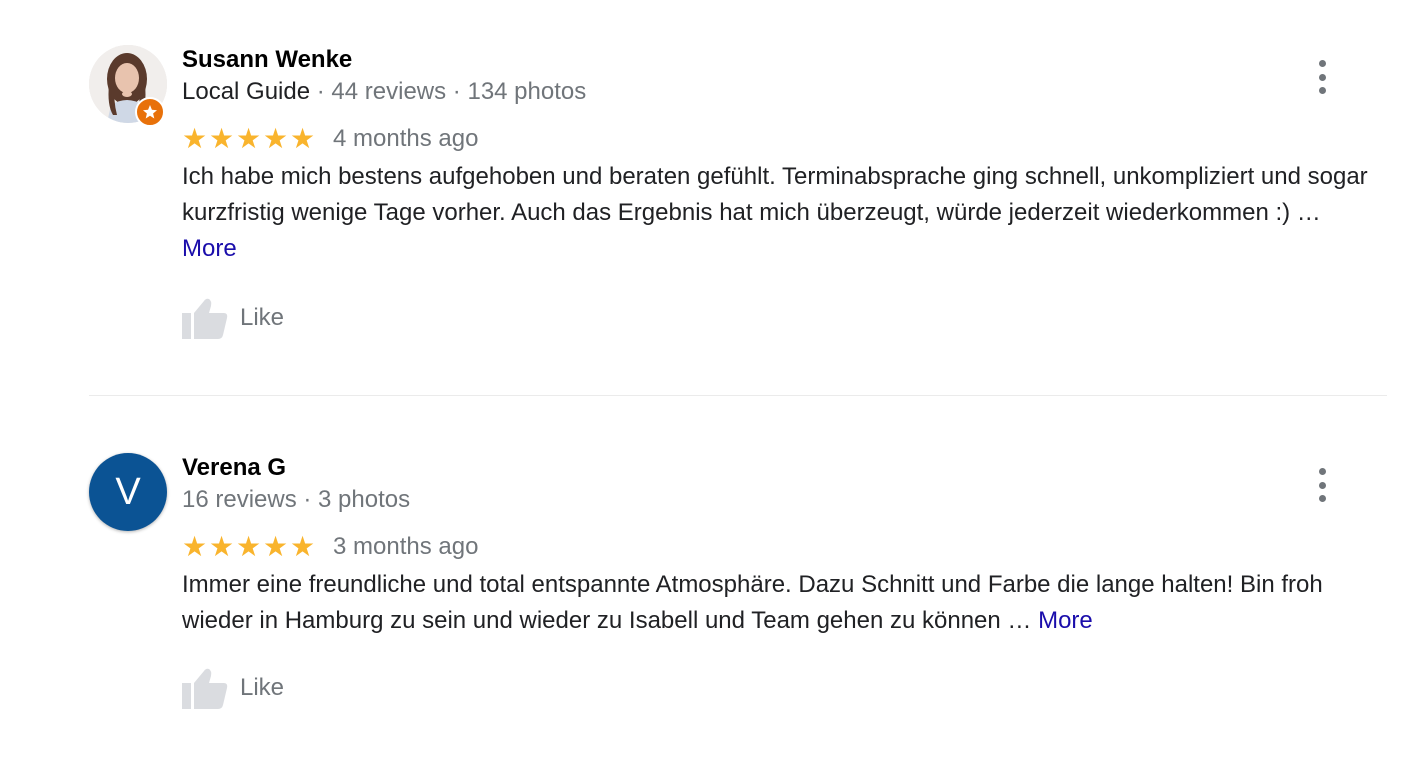 The width and height of the screenshot is (1401, 772). Describe the element at coordinates (777, 468) in the screenshot. I see `reviewer-name: Verena G` at that location.